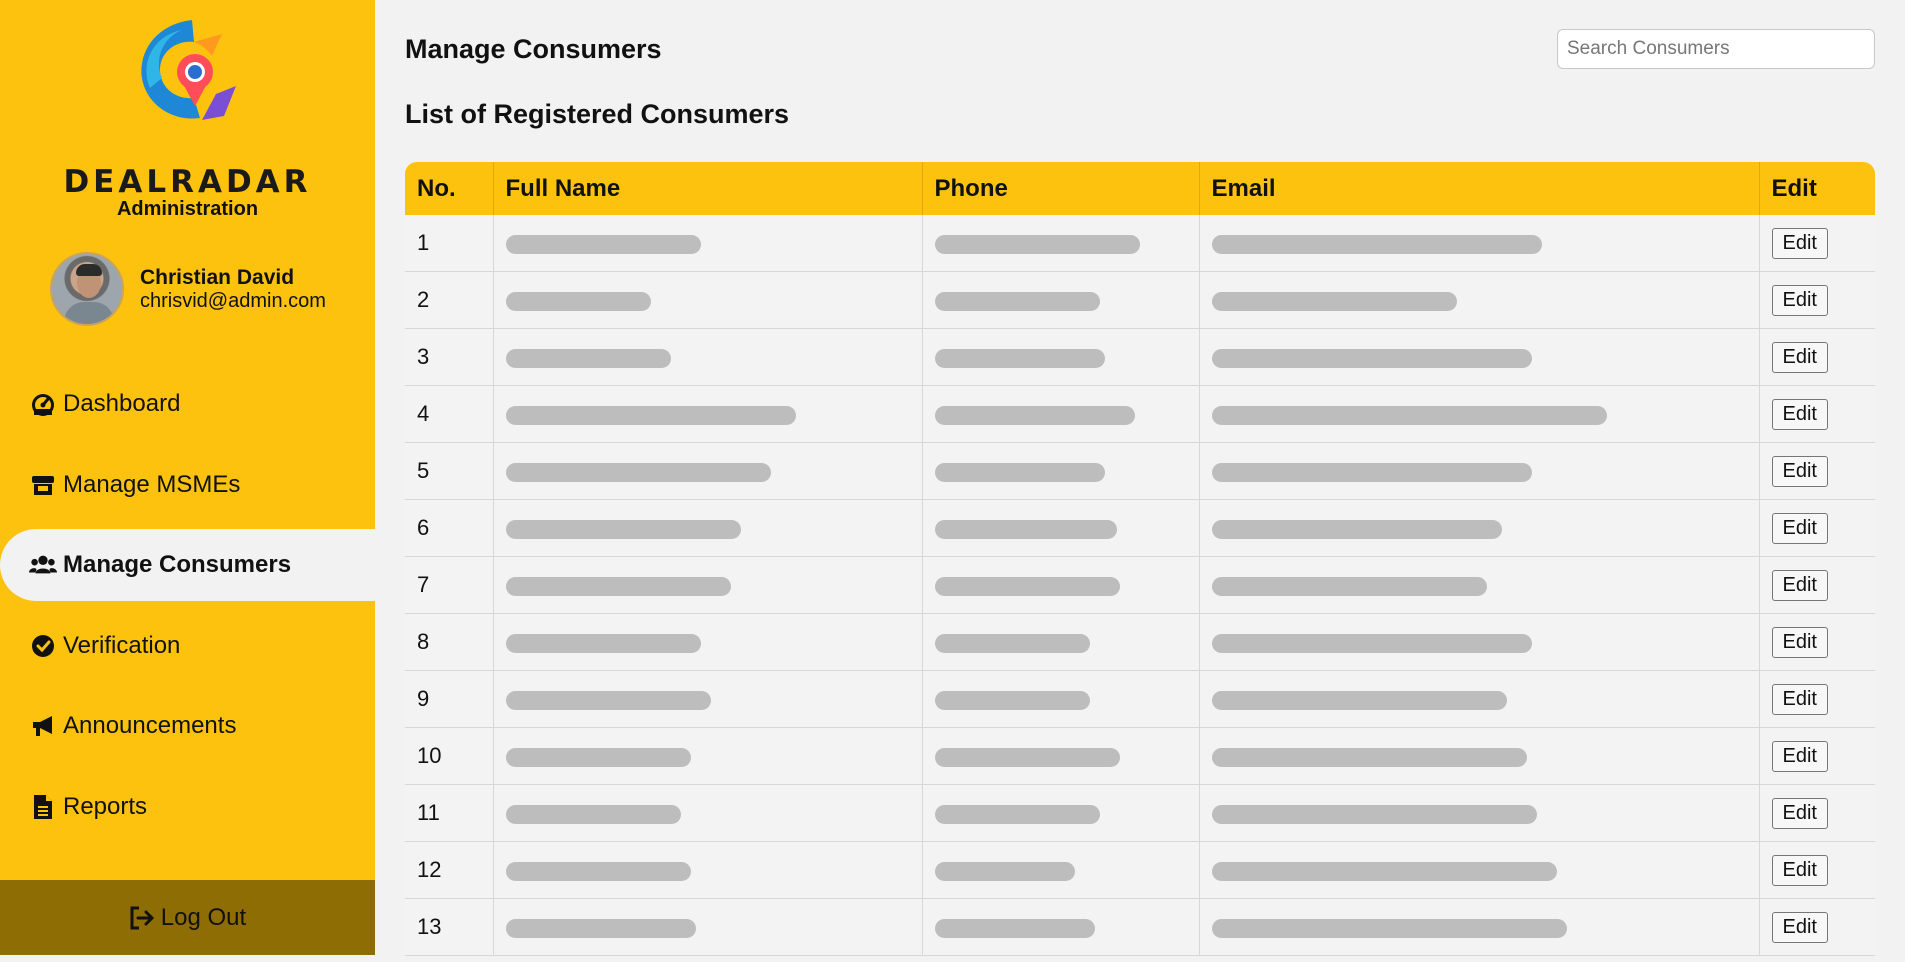  Describe the element at coordinates (449, 585) in the screenshot. I see `cell-no: 7` at that location.